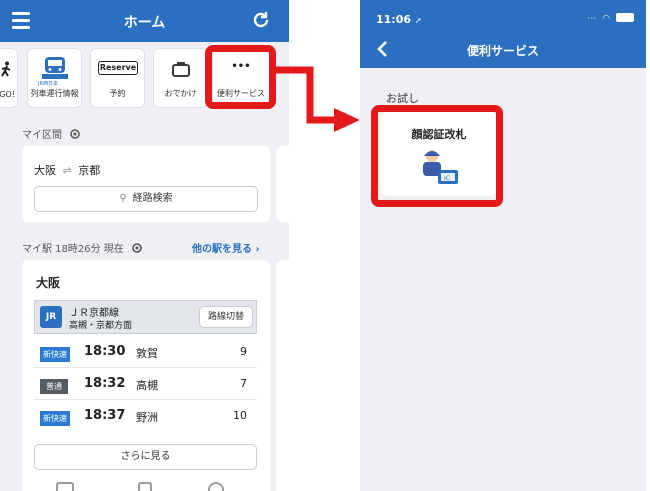 The image size is (650, 491). I want to click on jr-logo: JR, so click(51, 317).